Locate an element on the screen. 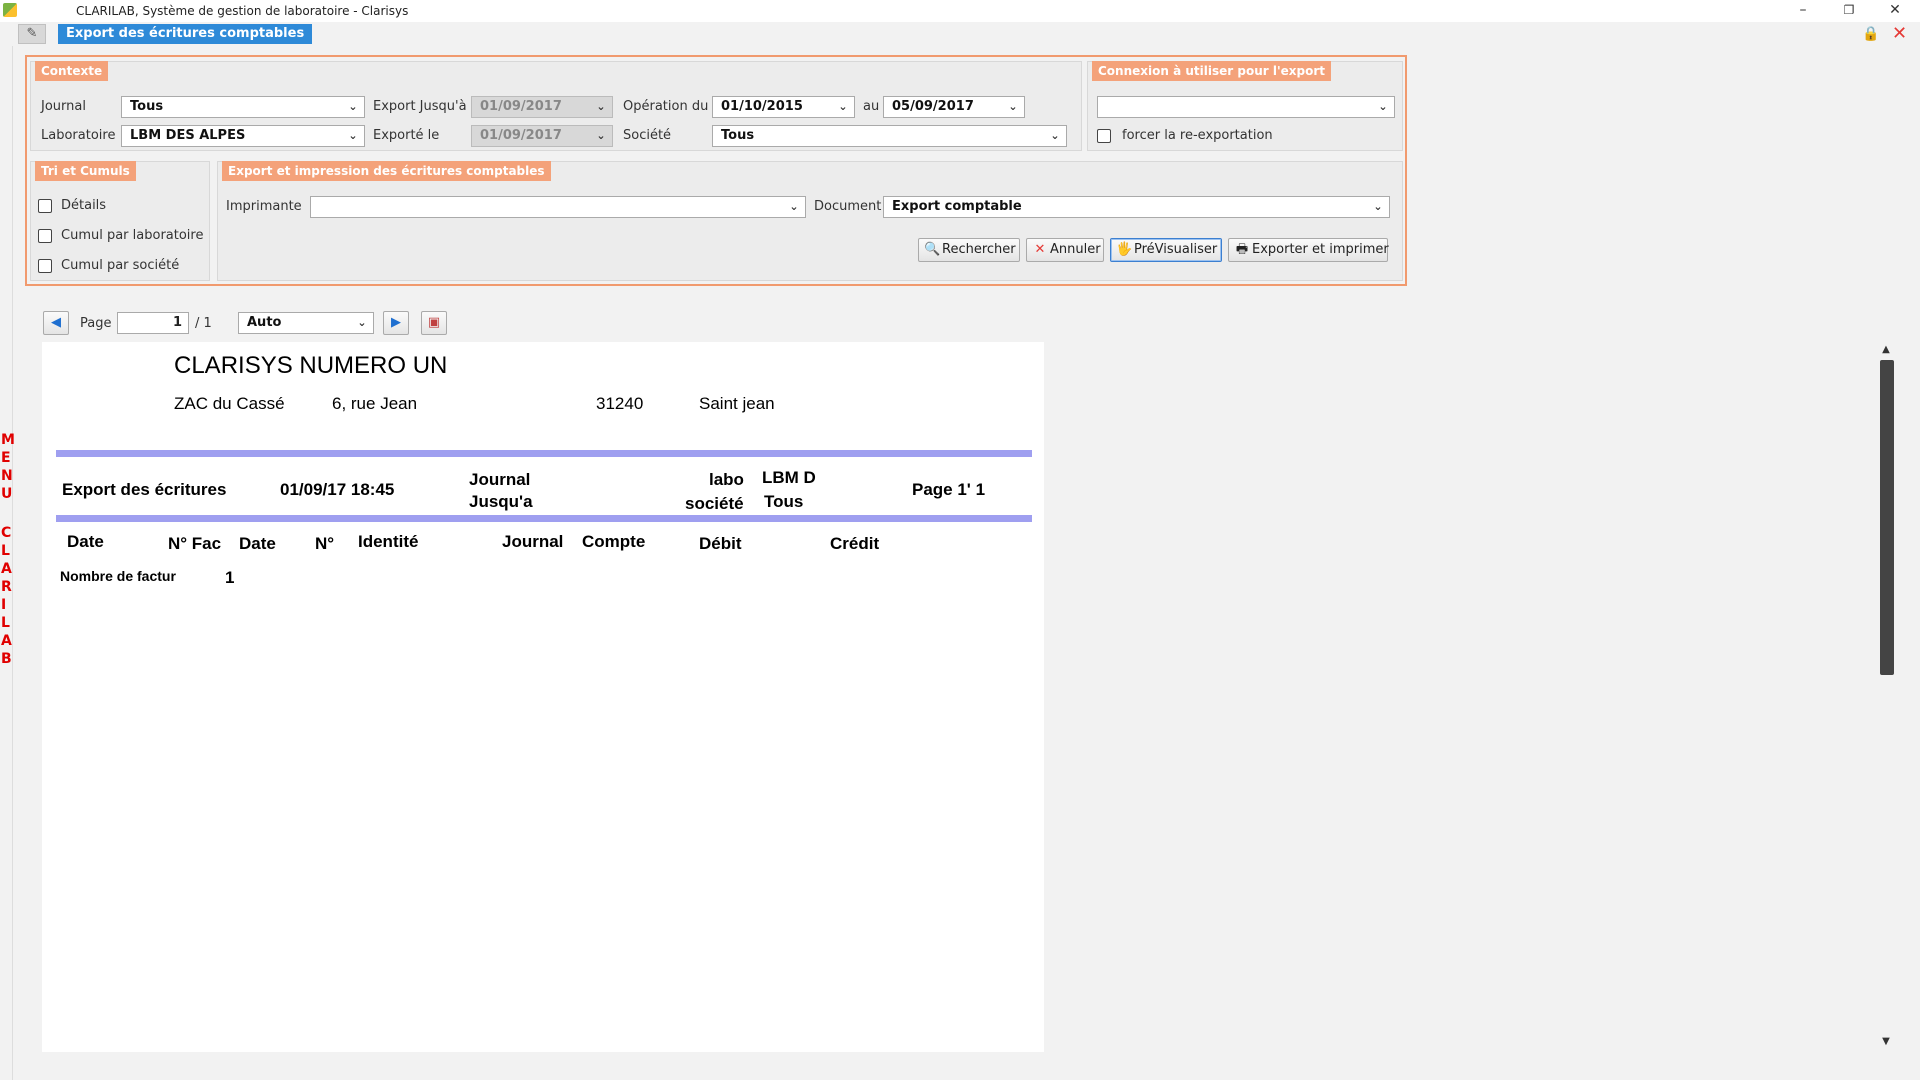 This screenshot has width=1920, height=1080. zoom-select: Auto ⌄ is located at coordinates (306, 323).